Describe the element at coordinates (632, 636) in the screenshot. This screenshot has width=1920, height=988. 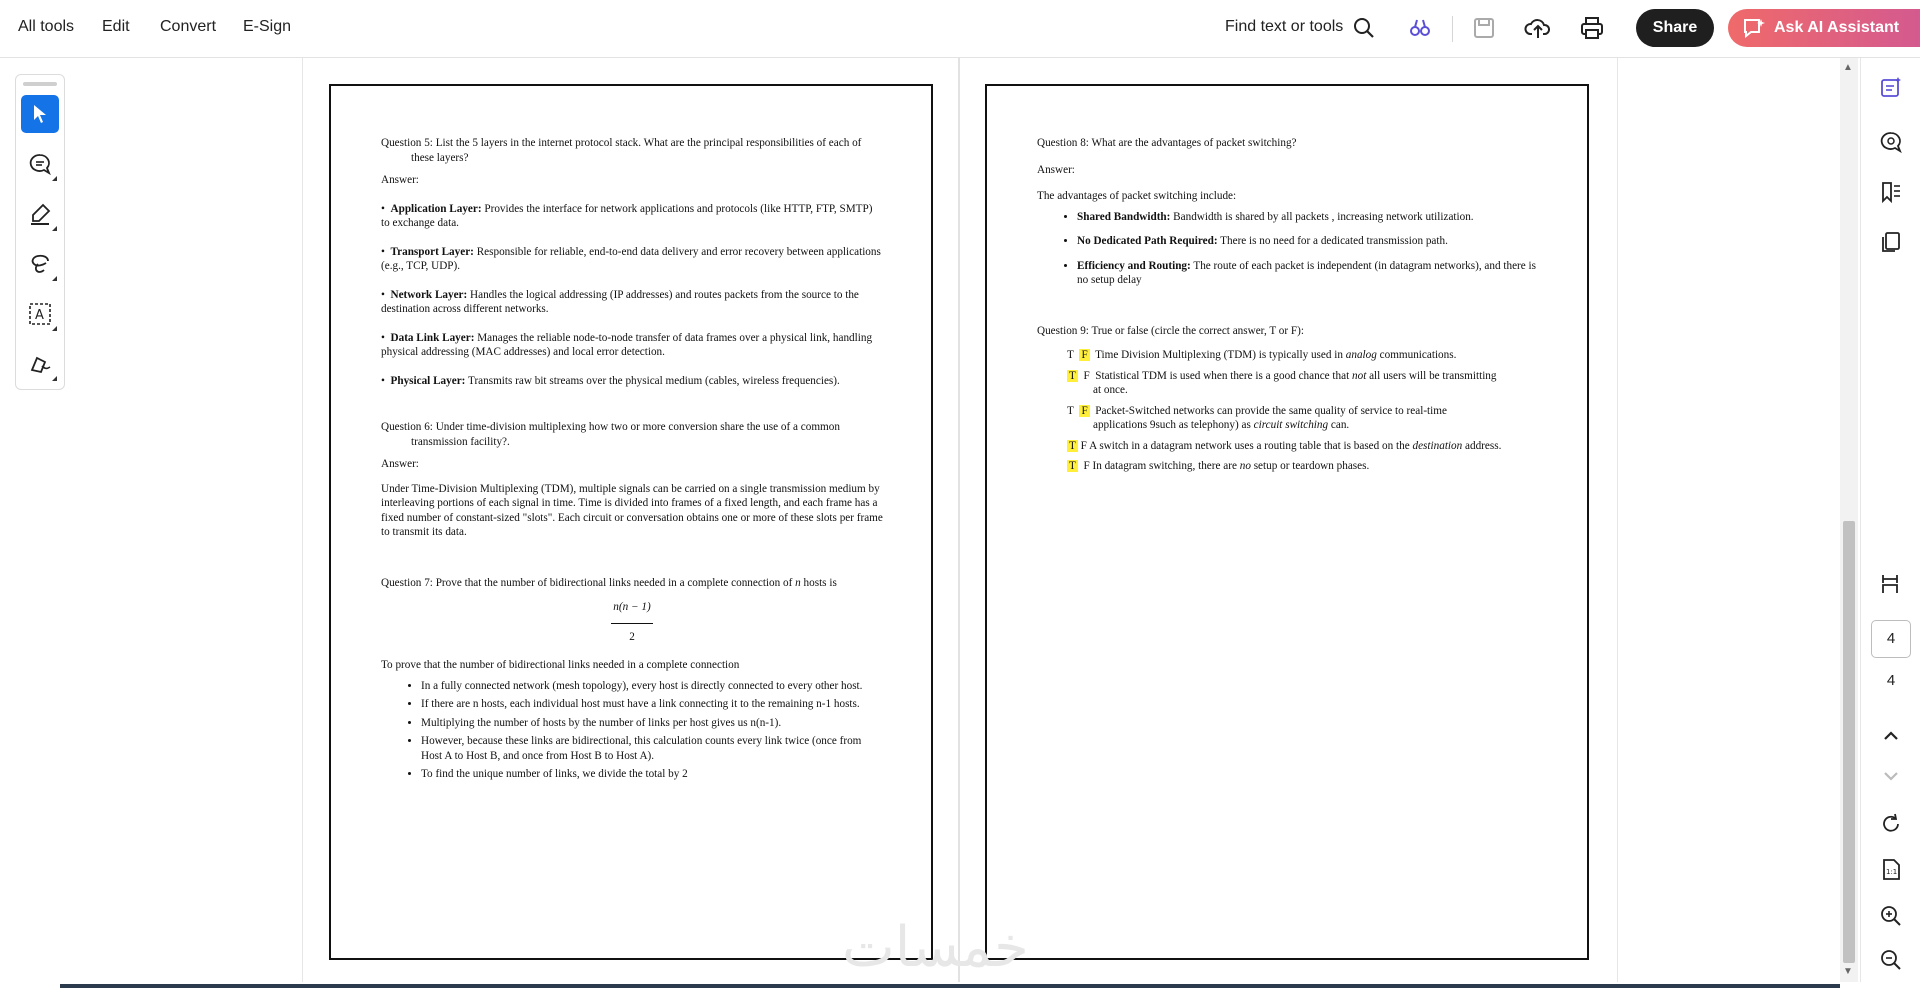
I see `fraction-denominator: 2` at that location.